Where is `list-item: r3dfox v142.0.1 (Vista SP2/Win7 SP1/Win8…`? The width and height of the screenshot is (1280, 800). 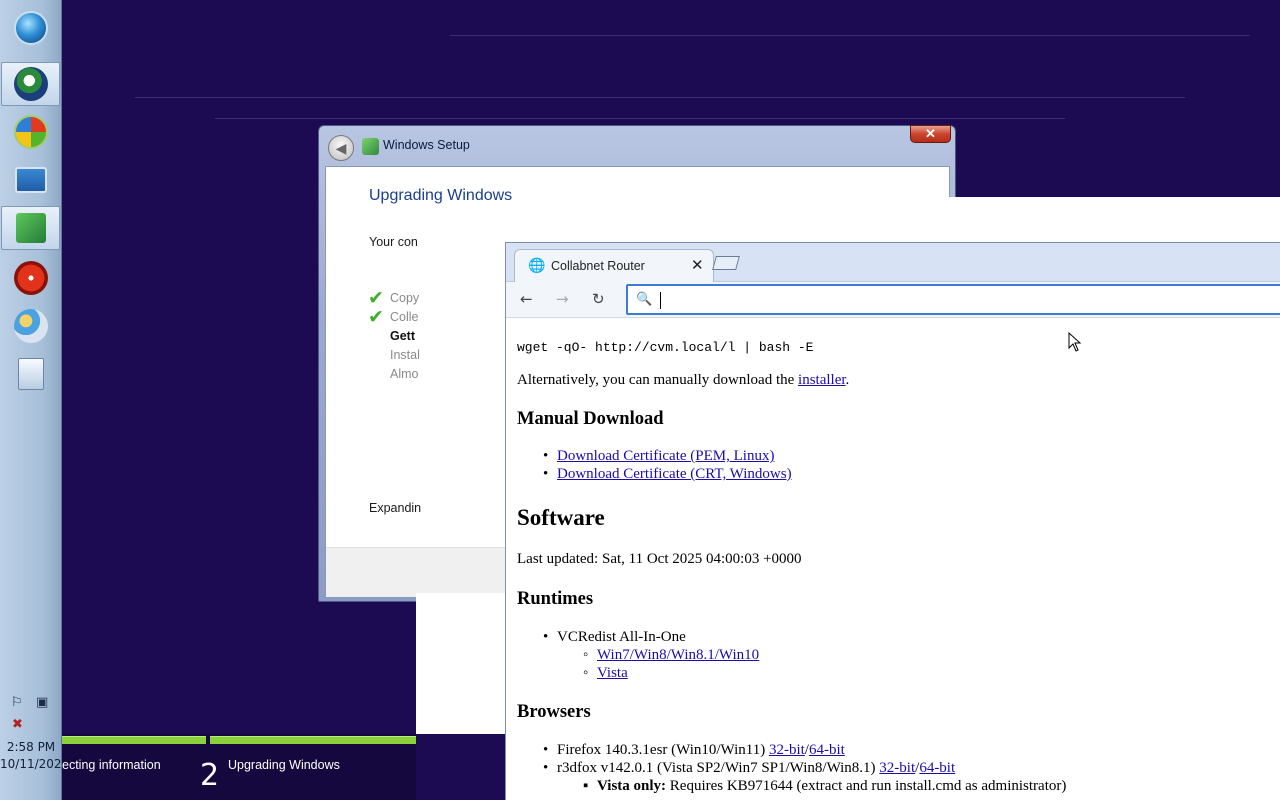
list-item: r3dfox v142.0.1 (Vista SP2/Win7 SP1/Win8… is located at coordinates (749, 768).